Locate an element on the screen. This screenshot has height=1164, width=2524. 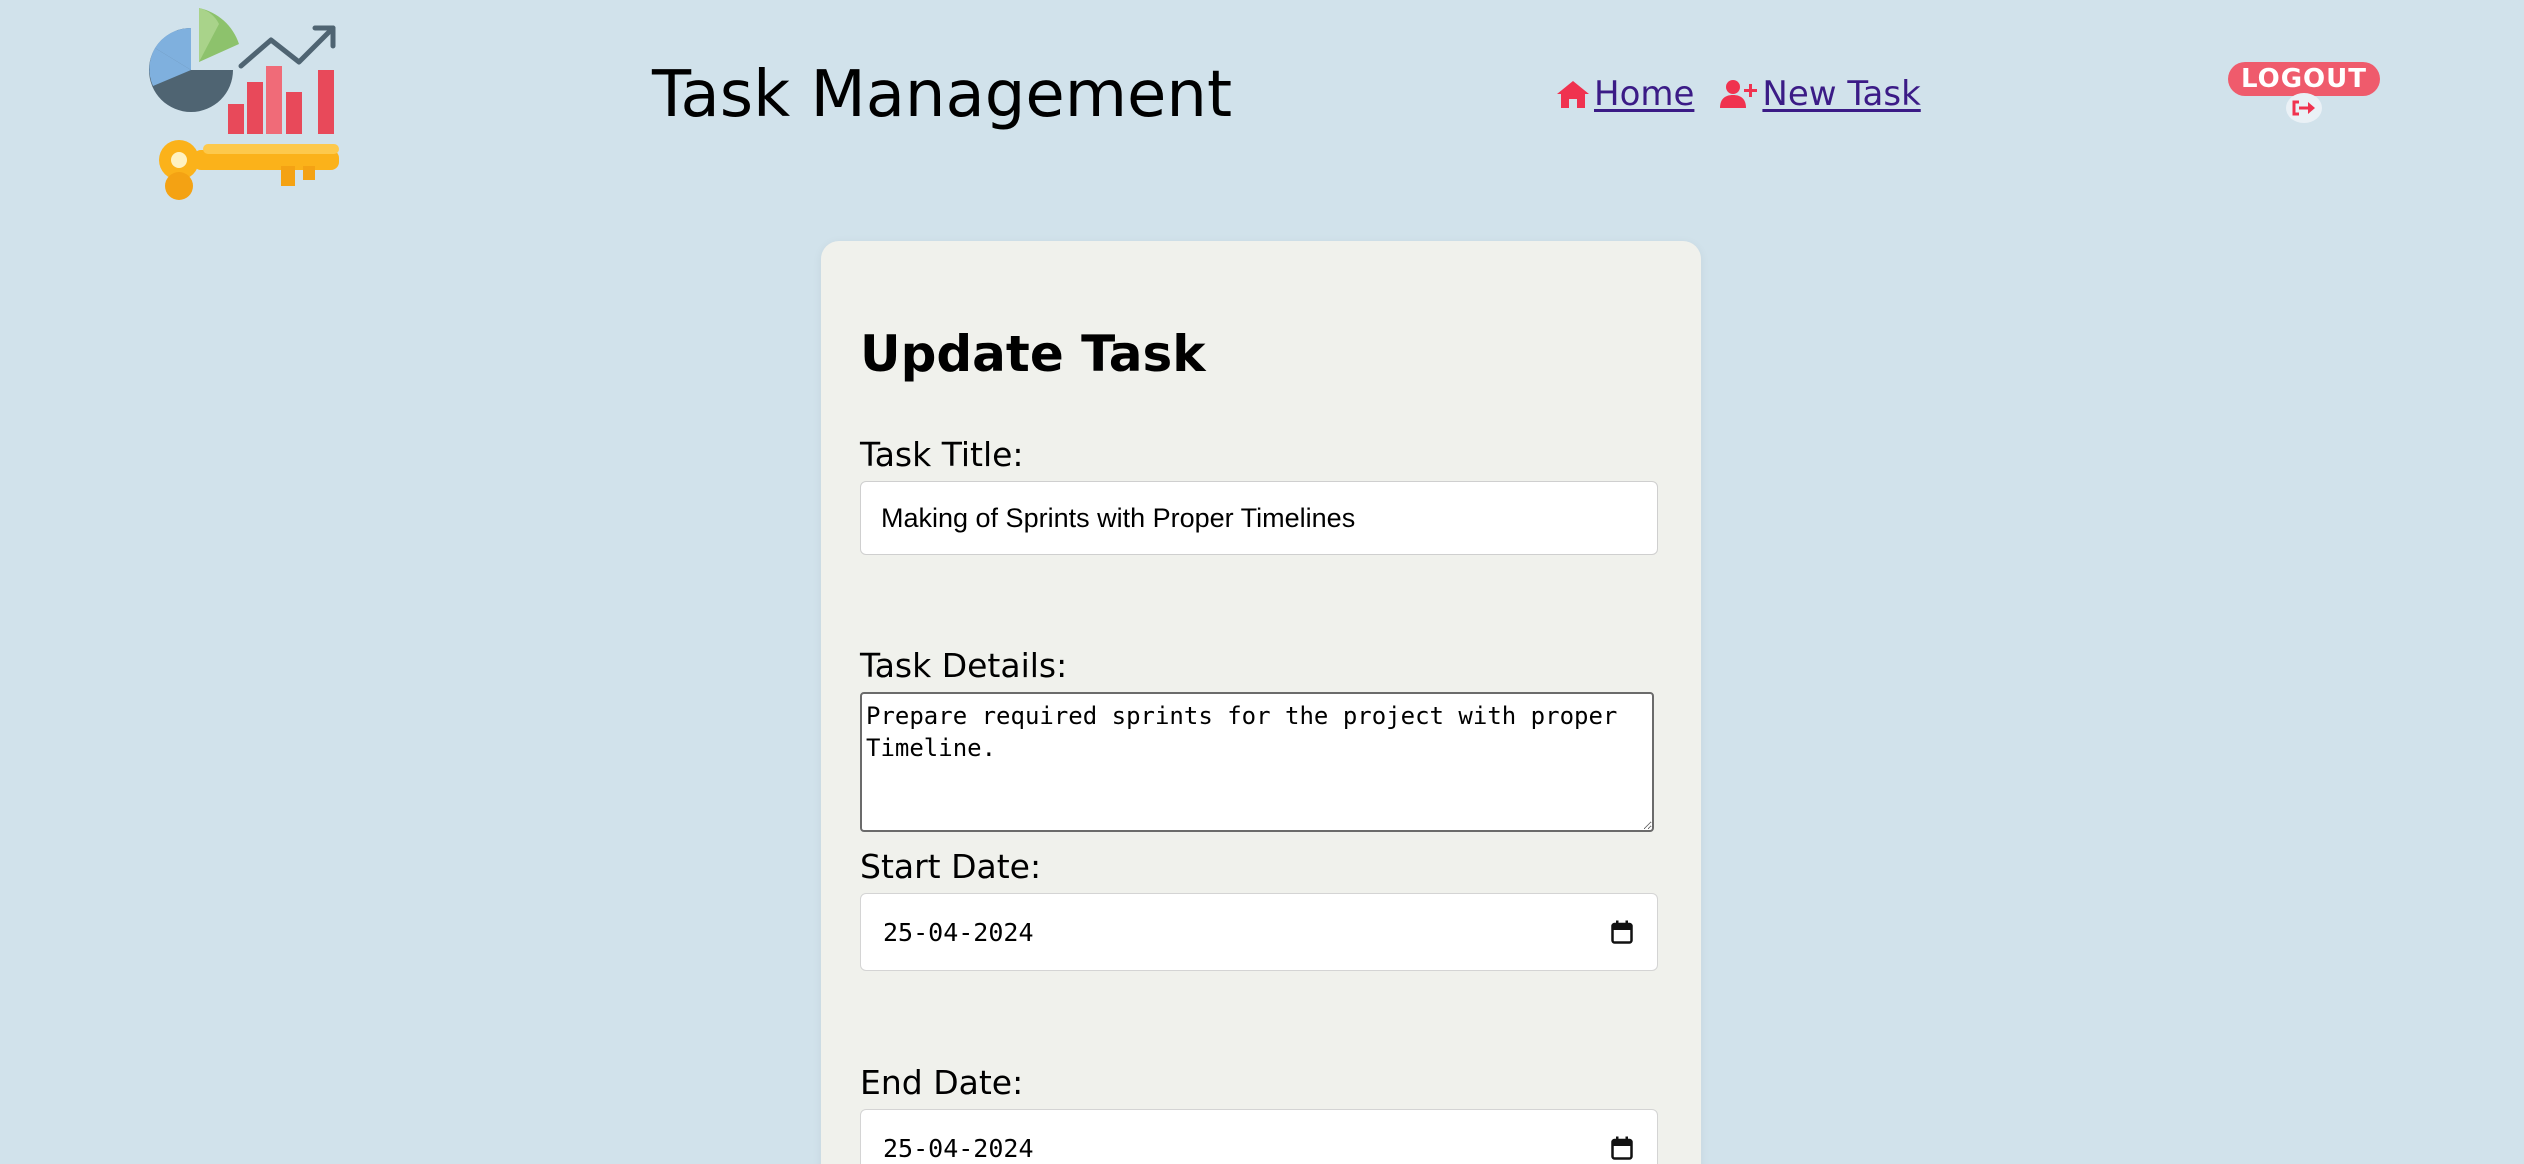
start-date-value: 25-04-2024 is located at coordinates (958, 932).